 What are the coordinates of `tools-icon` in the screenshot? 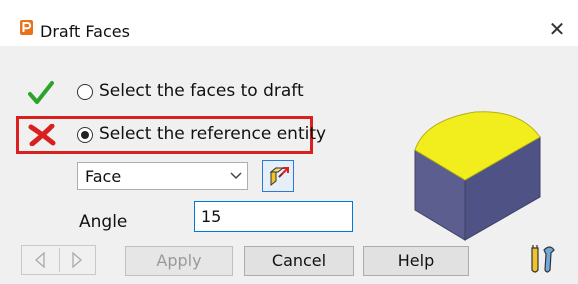 It's located at (543, 260).